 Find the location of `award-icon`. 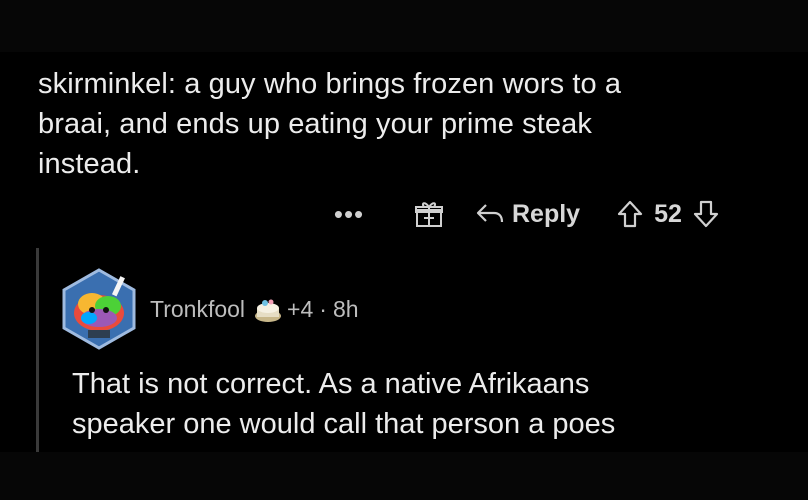

award-icon is located at coordinates (430, 214).